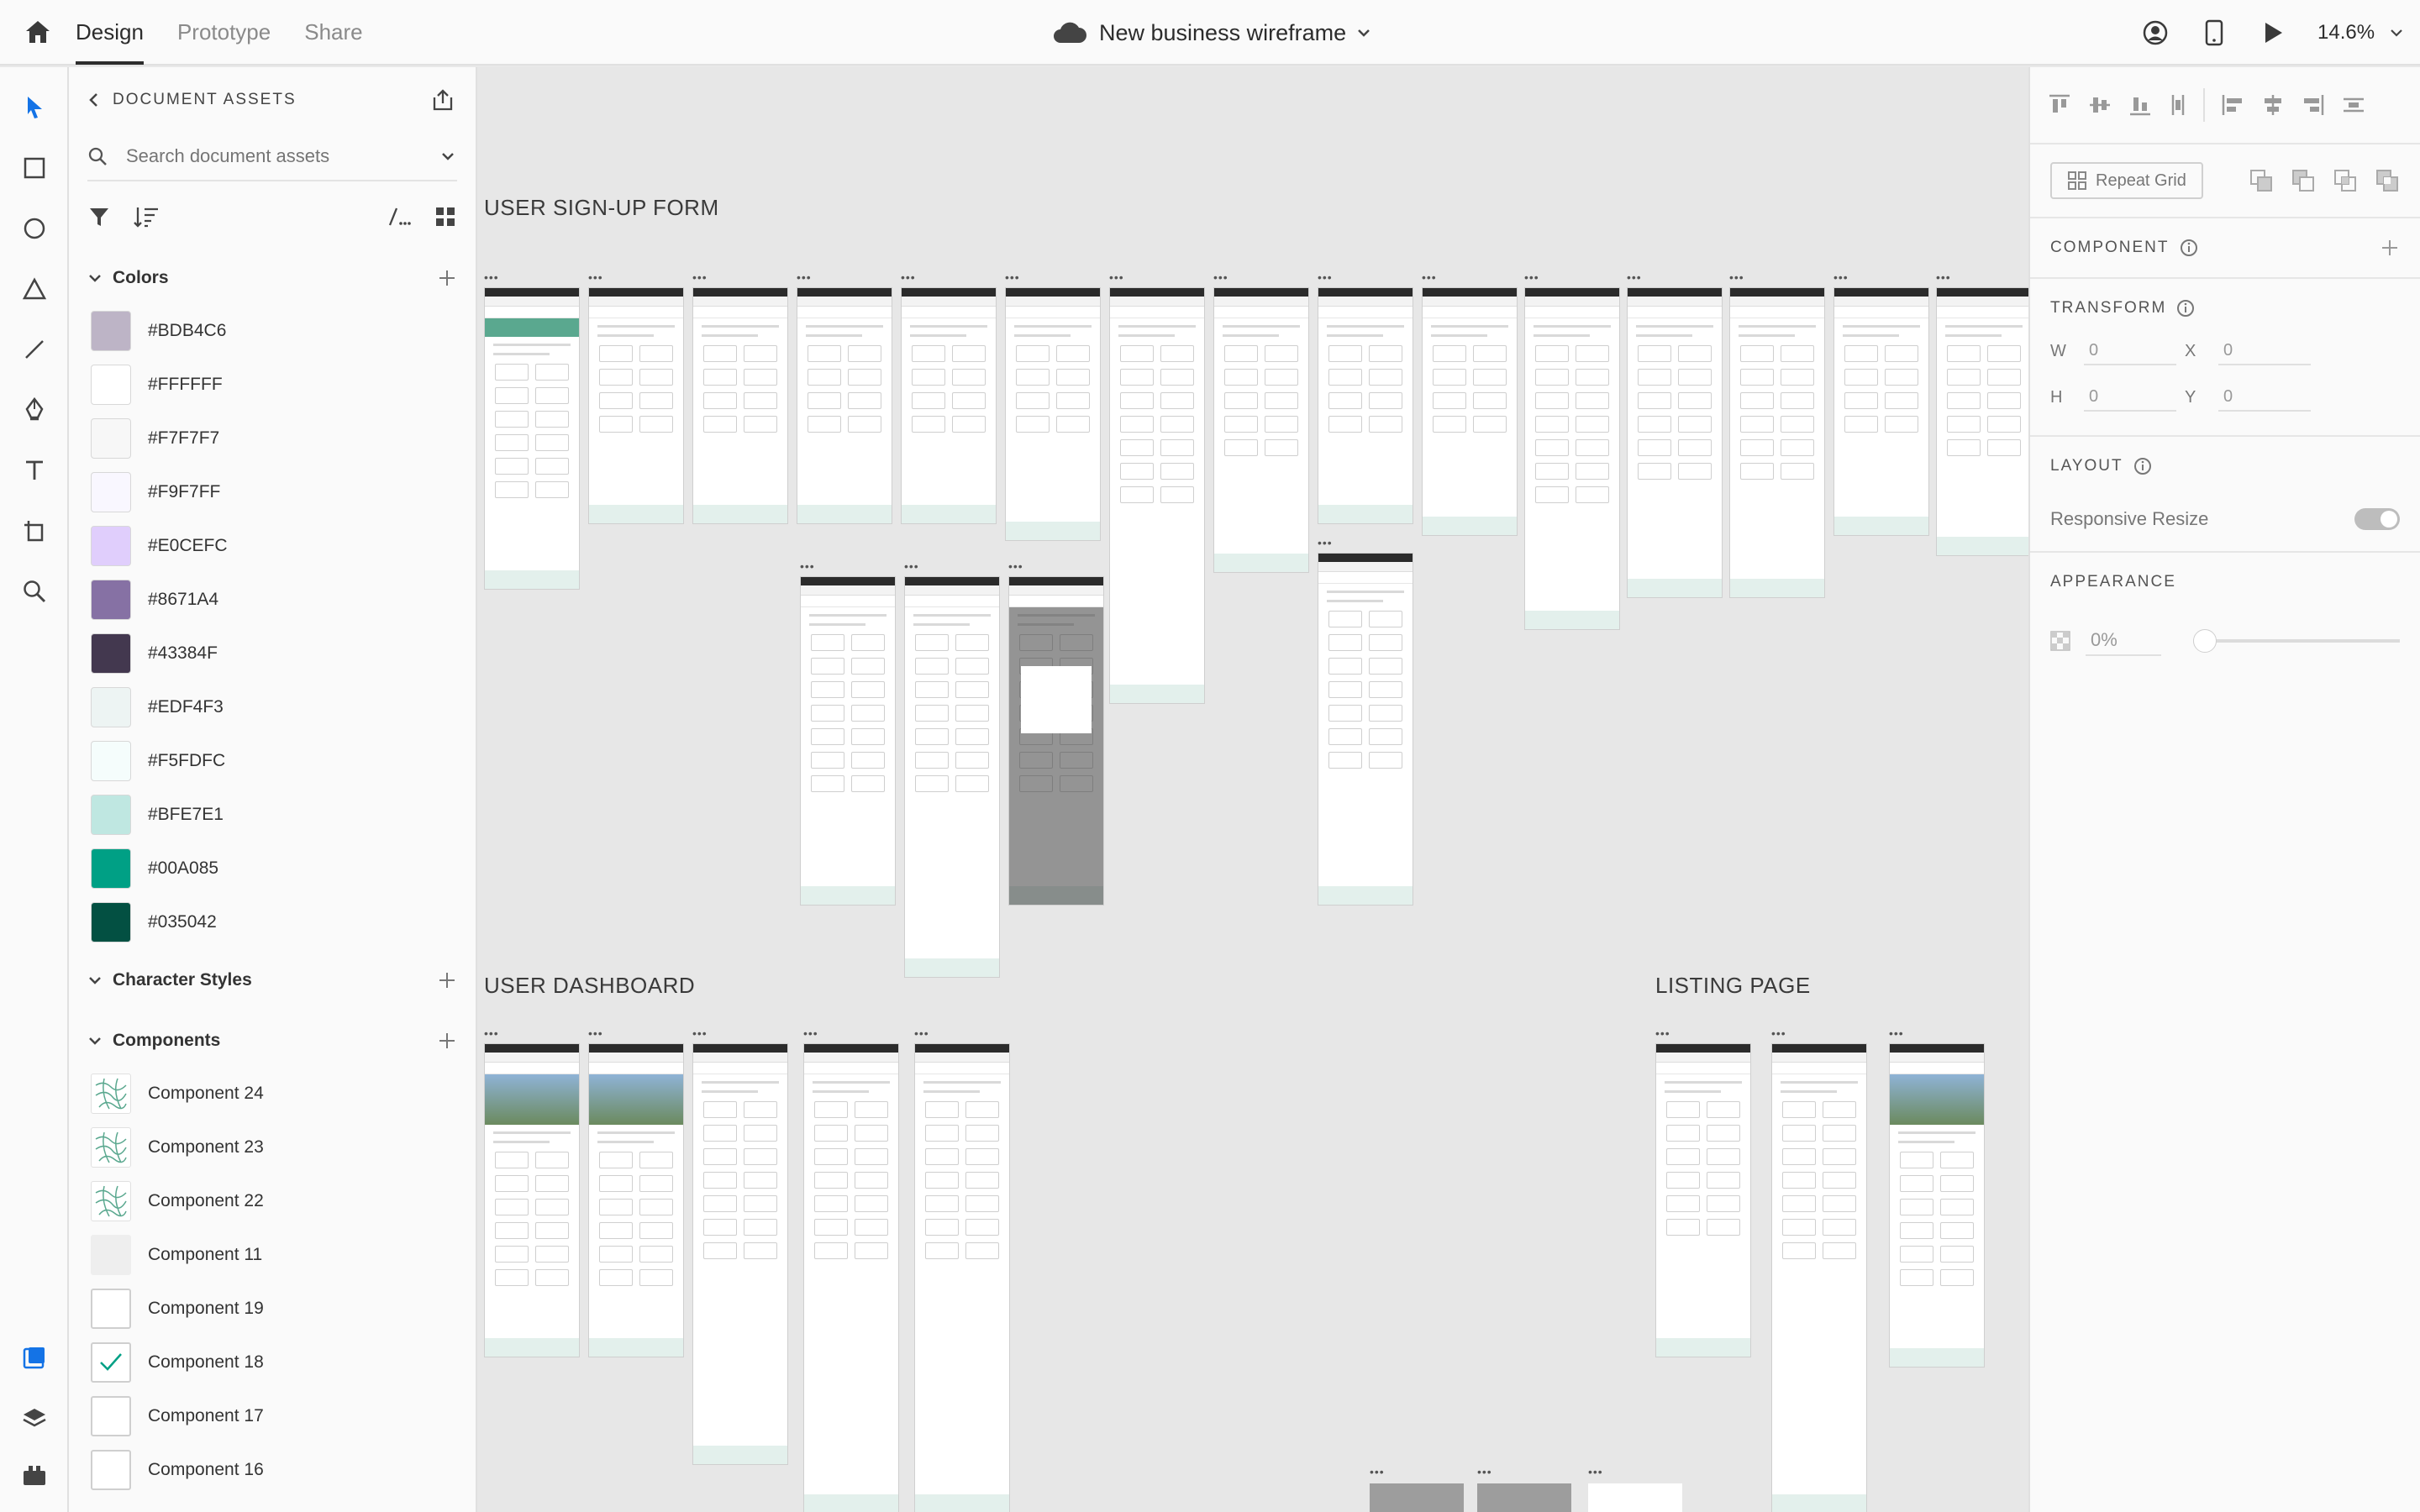 Image resolution: width=2420 pixels, height=1512 pixels. Describe the element at coordinates (399, 216) in the screenshot. I see `list-view-icon` at that location.